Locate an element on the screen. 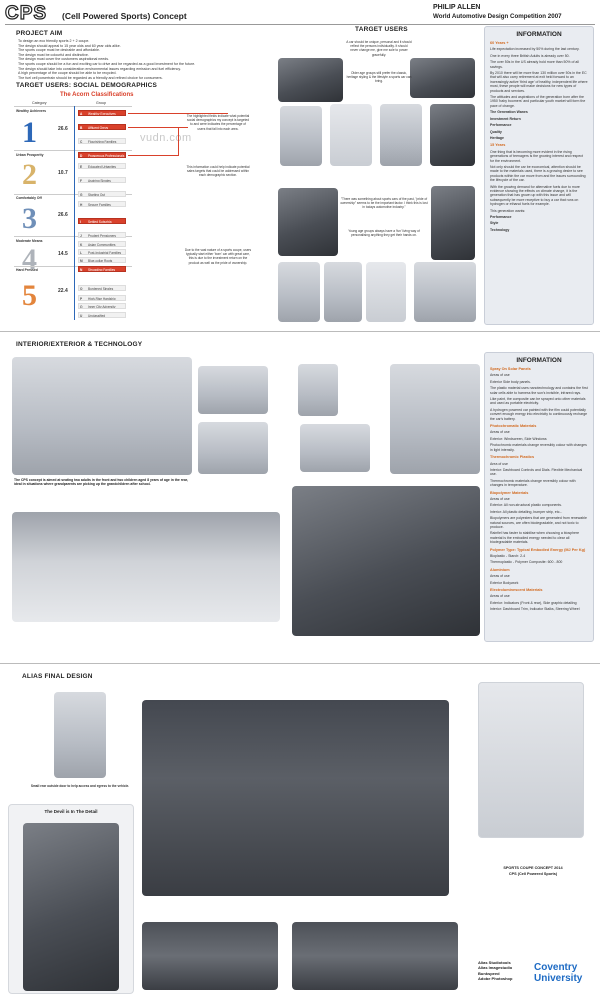  acorn-group-cell: P High-Rise Hardship is located at coordinates (102, 298).